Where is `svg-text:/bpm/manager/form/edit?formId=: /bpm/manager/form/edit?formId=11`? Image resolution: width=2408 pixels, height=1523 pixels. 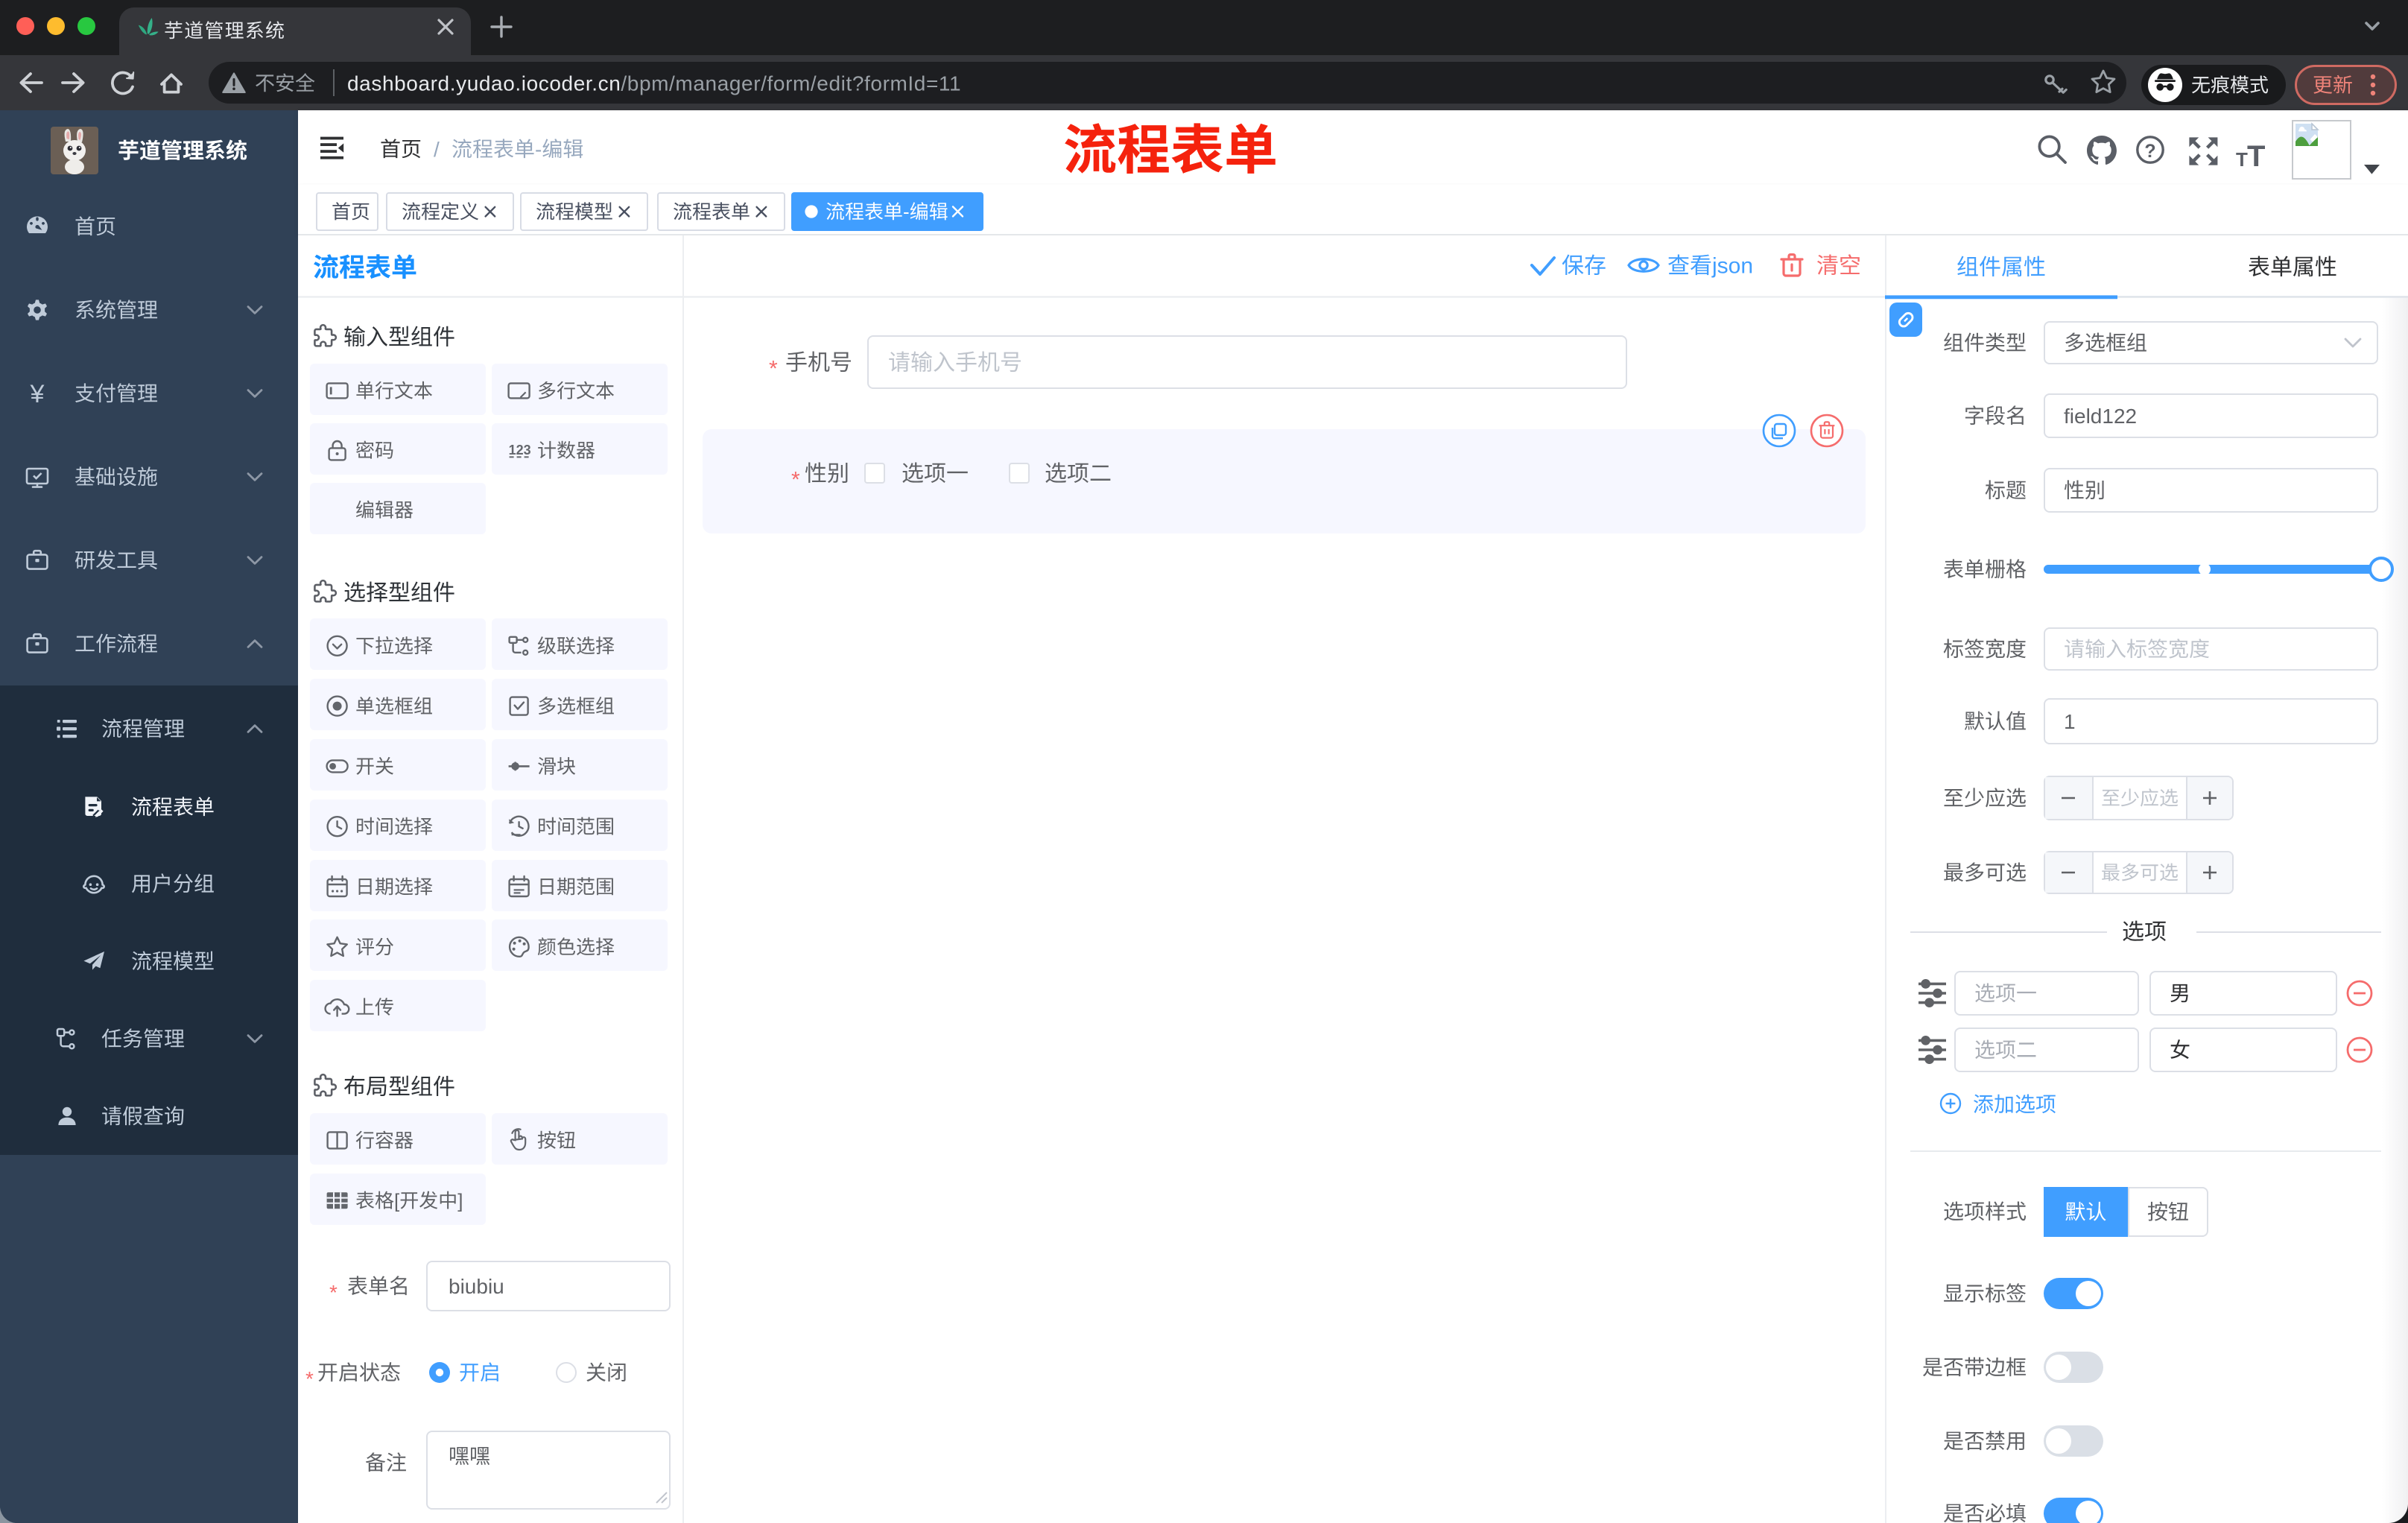 svg-text:/bpm/manager/form/edit?formId=: /bpm/manager/form/edit?formId=11 is located at coordinates (791, 83).